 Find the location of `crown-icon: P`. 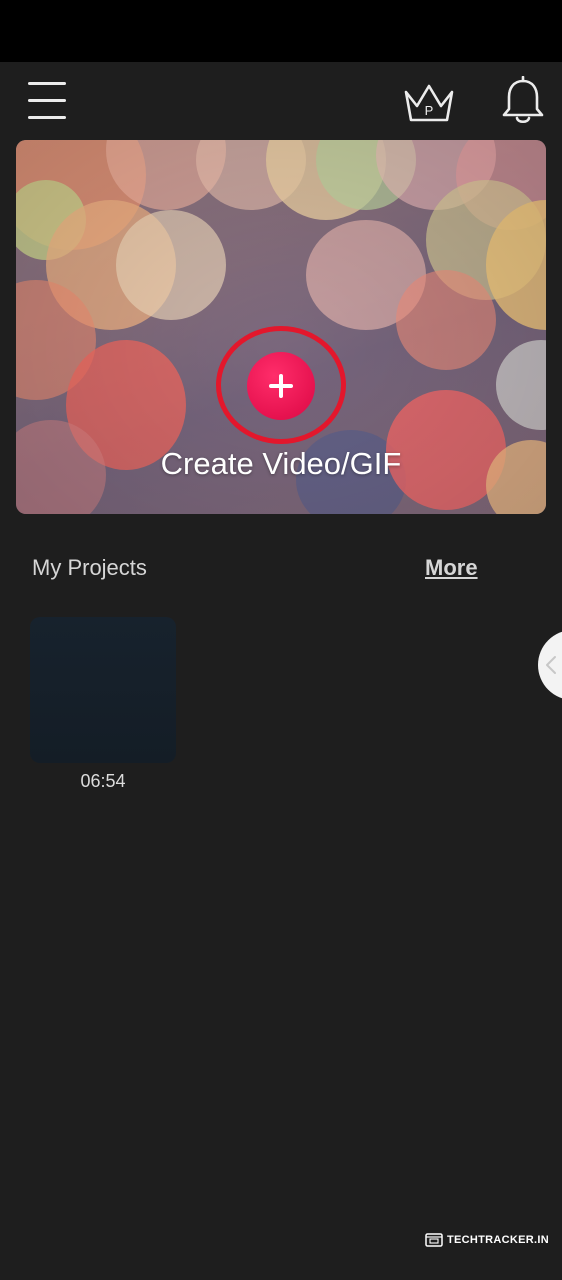

crown-icon: P is located at coordinates (429, 103).